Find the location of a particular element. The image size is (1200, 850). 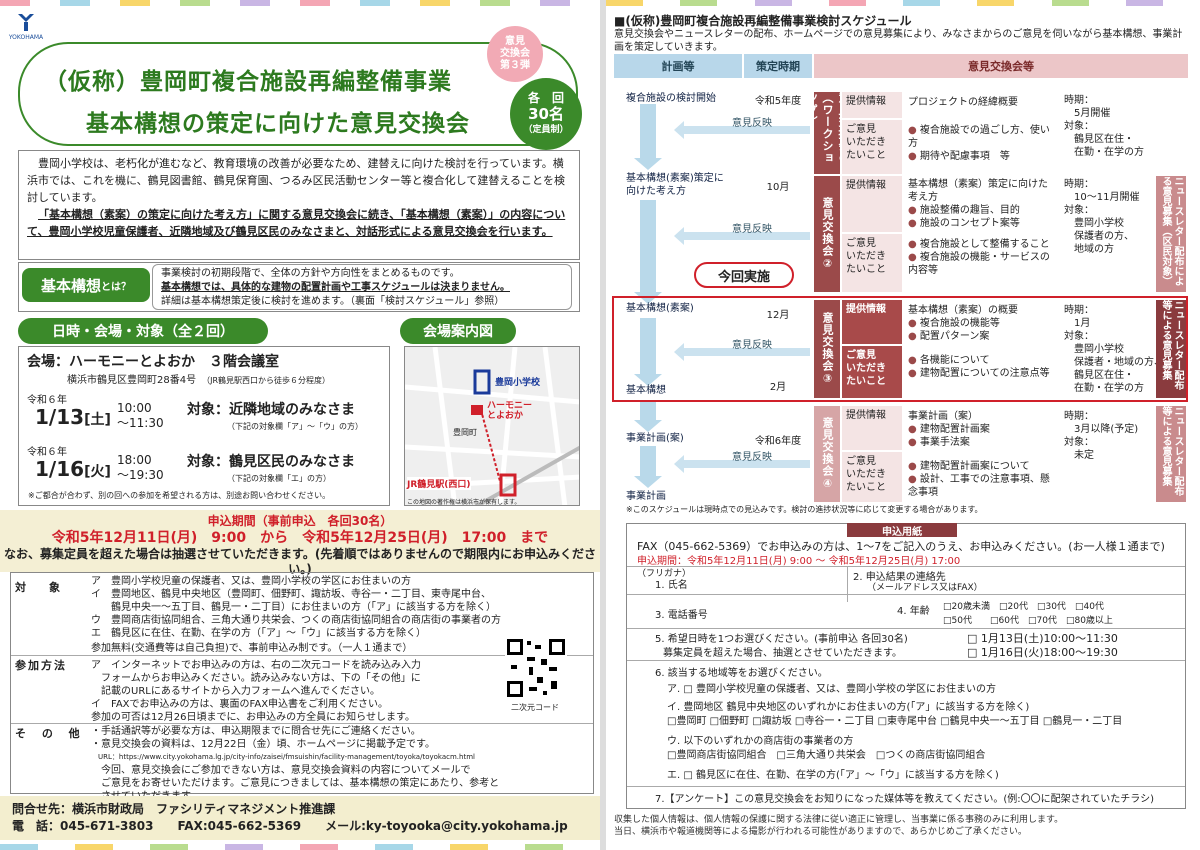

meeting-4-label: 意見交換会④ is located at coordinates (827, 454).